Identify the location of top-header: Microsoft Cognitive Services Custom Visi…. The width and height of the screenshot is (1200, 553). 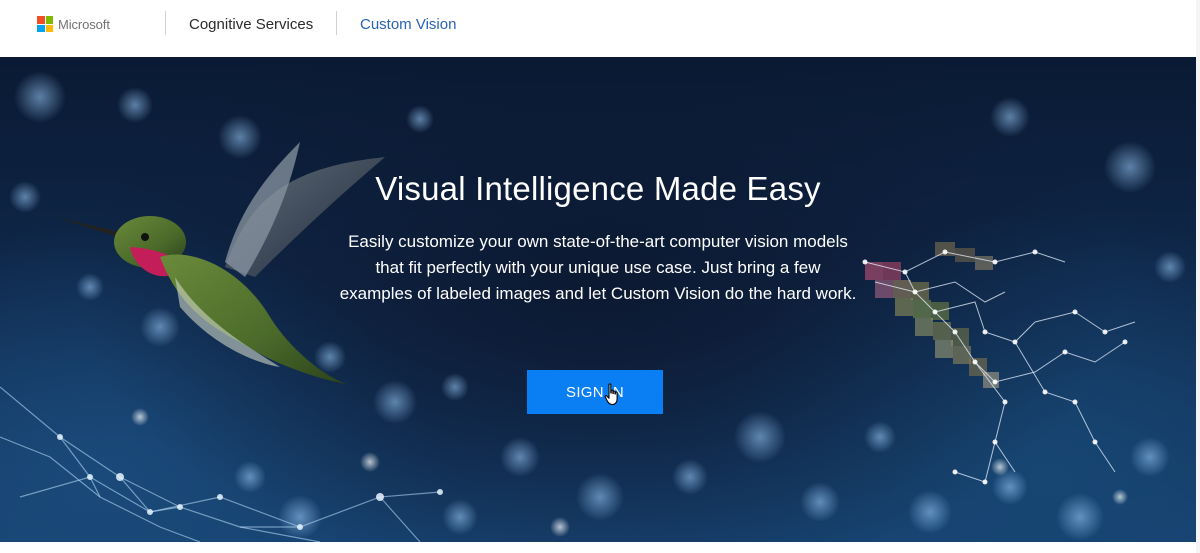
(598, 29).